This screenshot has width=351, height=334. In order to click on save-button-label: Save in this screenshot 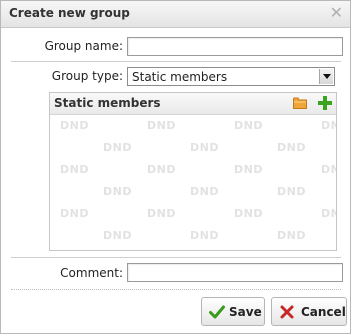, I will do `click(245, 312)`.